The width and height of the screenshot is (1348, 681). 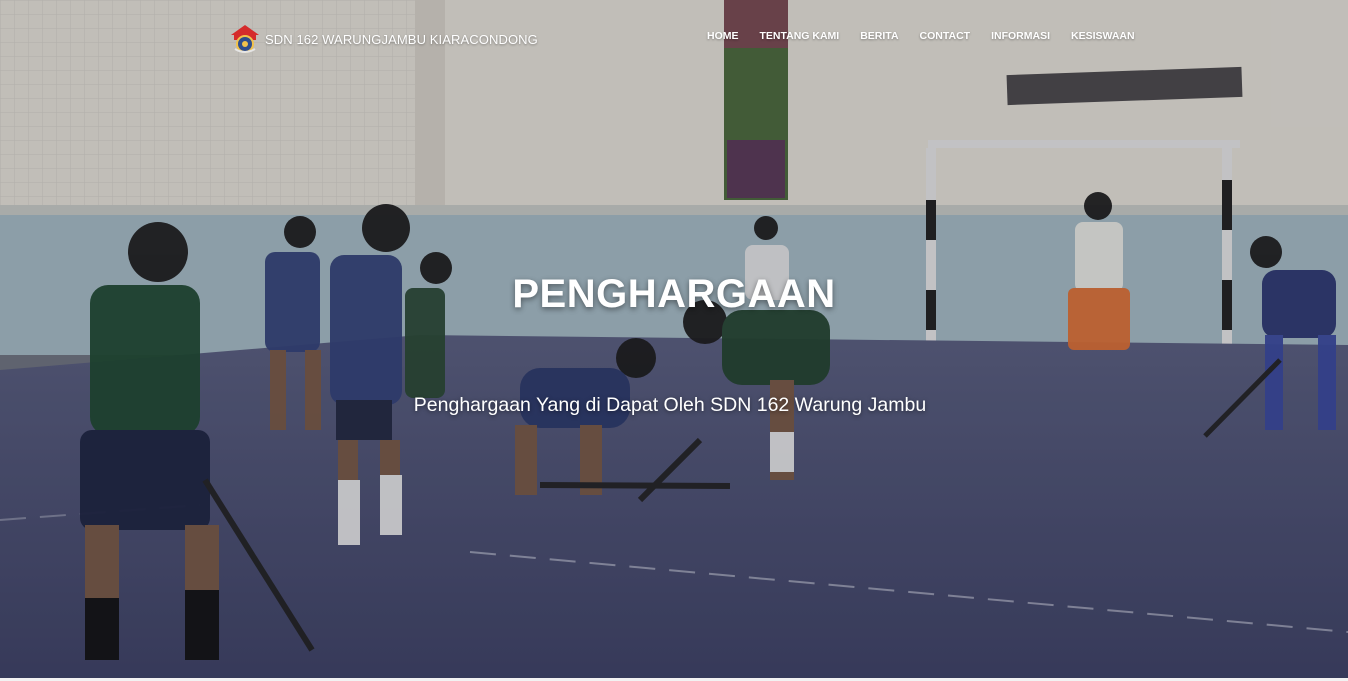 I want to click on brand-link: SDN 162 WARUNGJAMBU KIARACONDONG, so click(x=383, y=39).